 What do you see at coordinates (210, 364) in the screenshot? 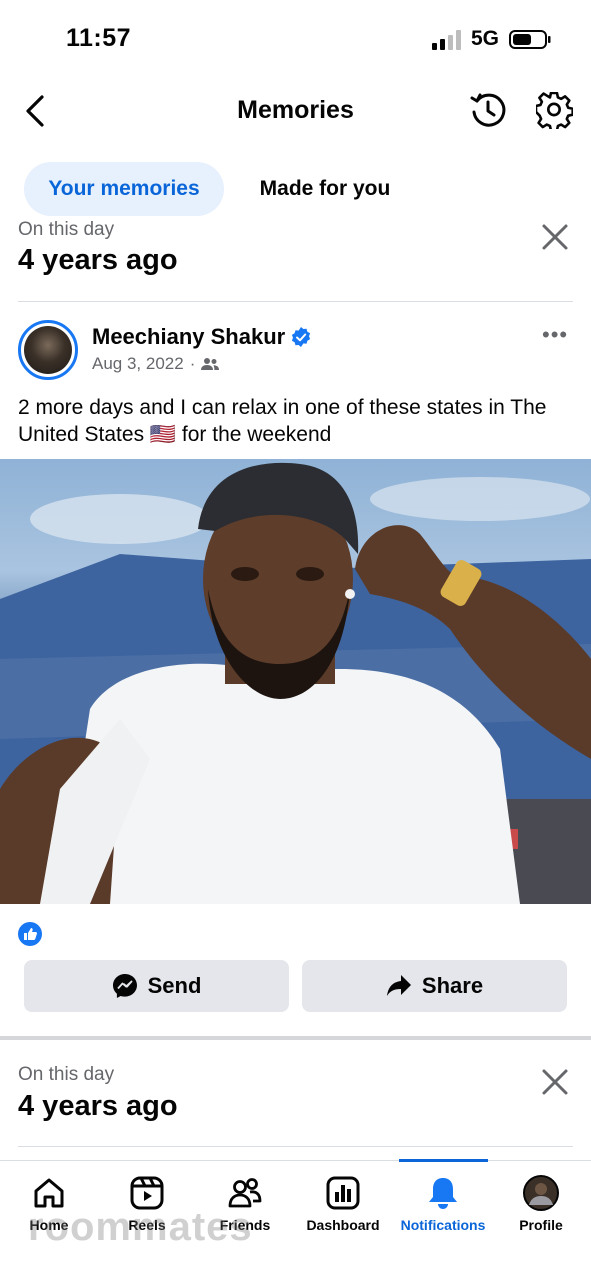
I see `friends-icon` at bounding box center [210, 364].